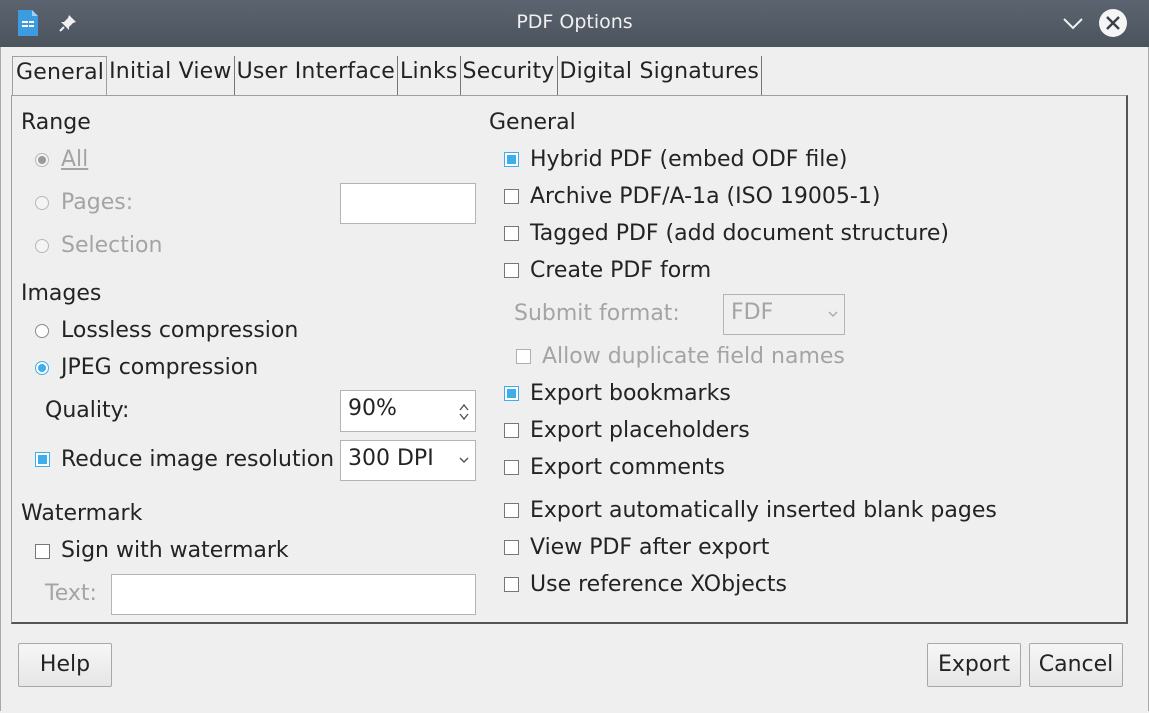  What do you see at coordinates (511, 467) in the screenshot?
I see `export-comments-checkbox` at bounding box center [511, 467].